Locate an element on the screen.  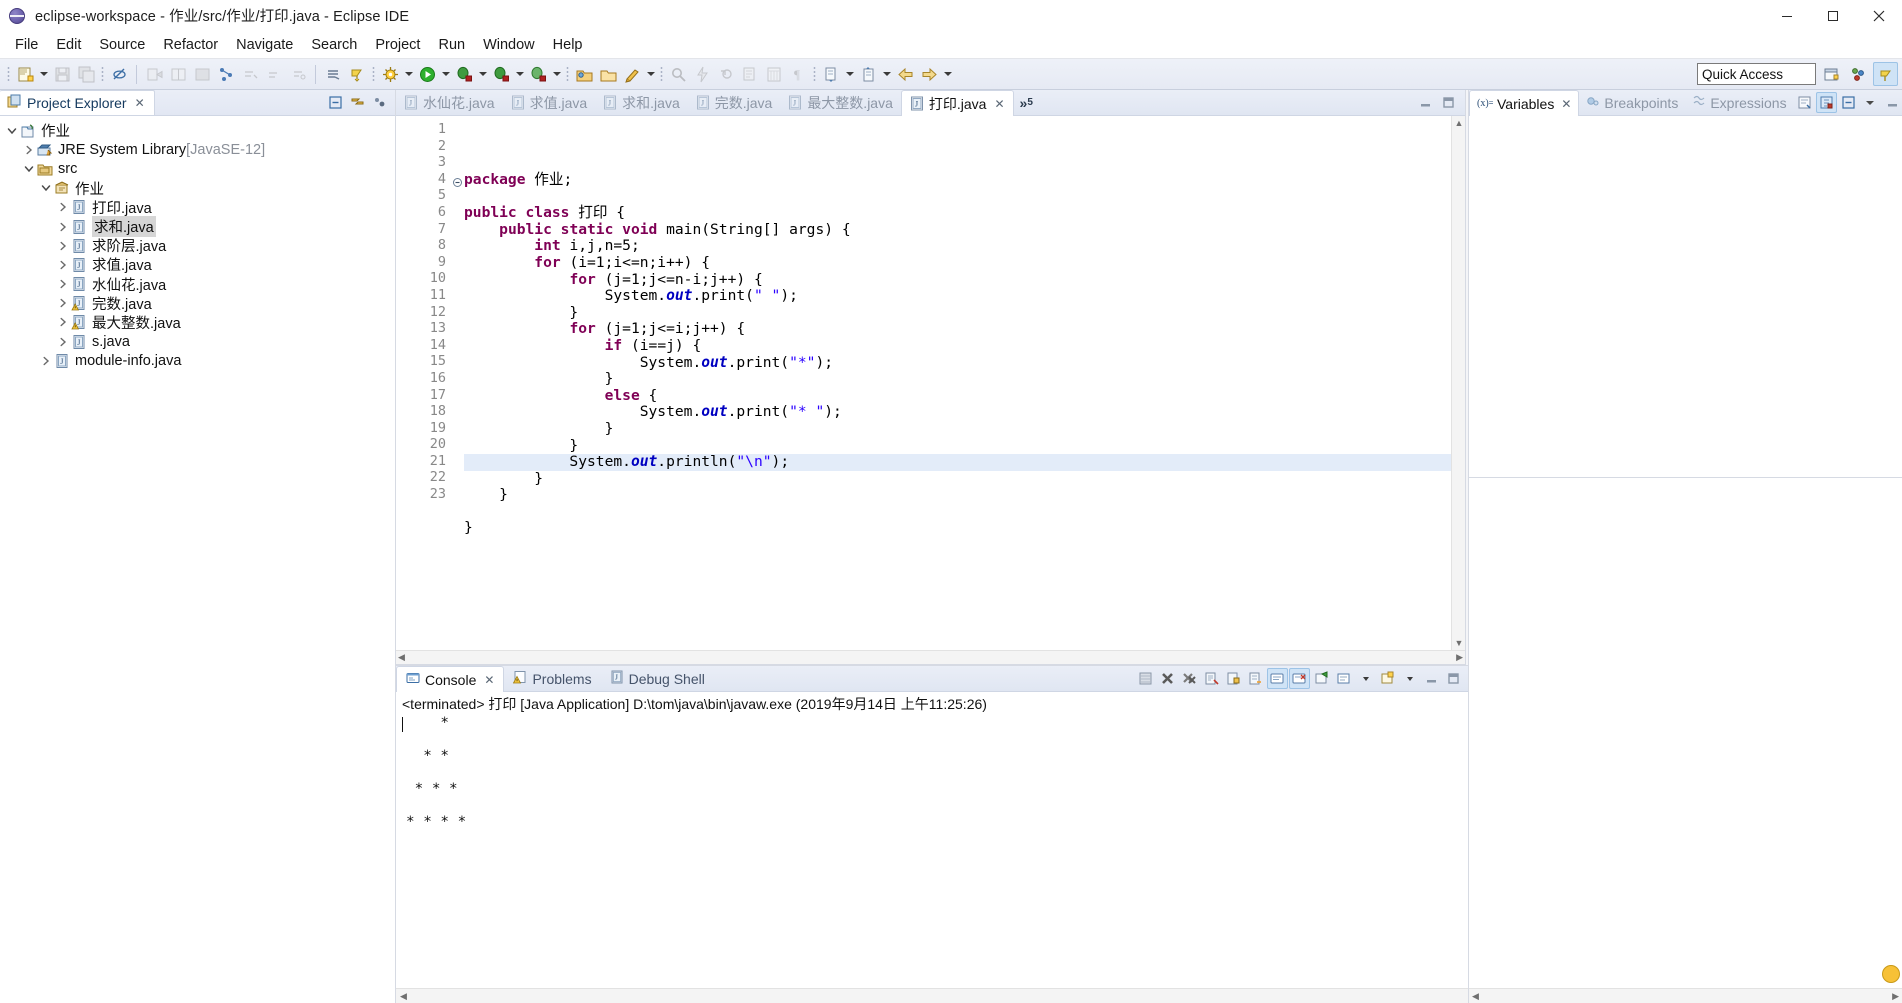
coverage-icon is located at coordinates (501, 74).